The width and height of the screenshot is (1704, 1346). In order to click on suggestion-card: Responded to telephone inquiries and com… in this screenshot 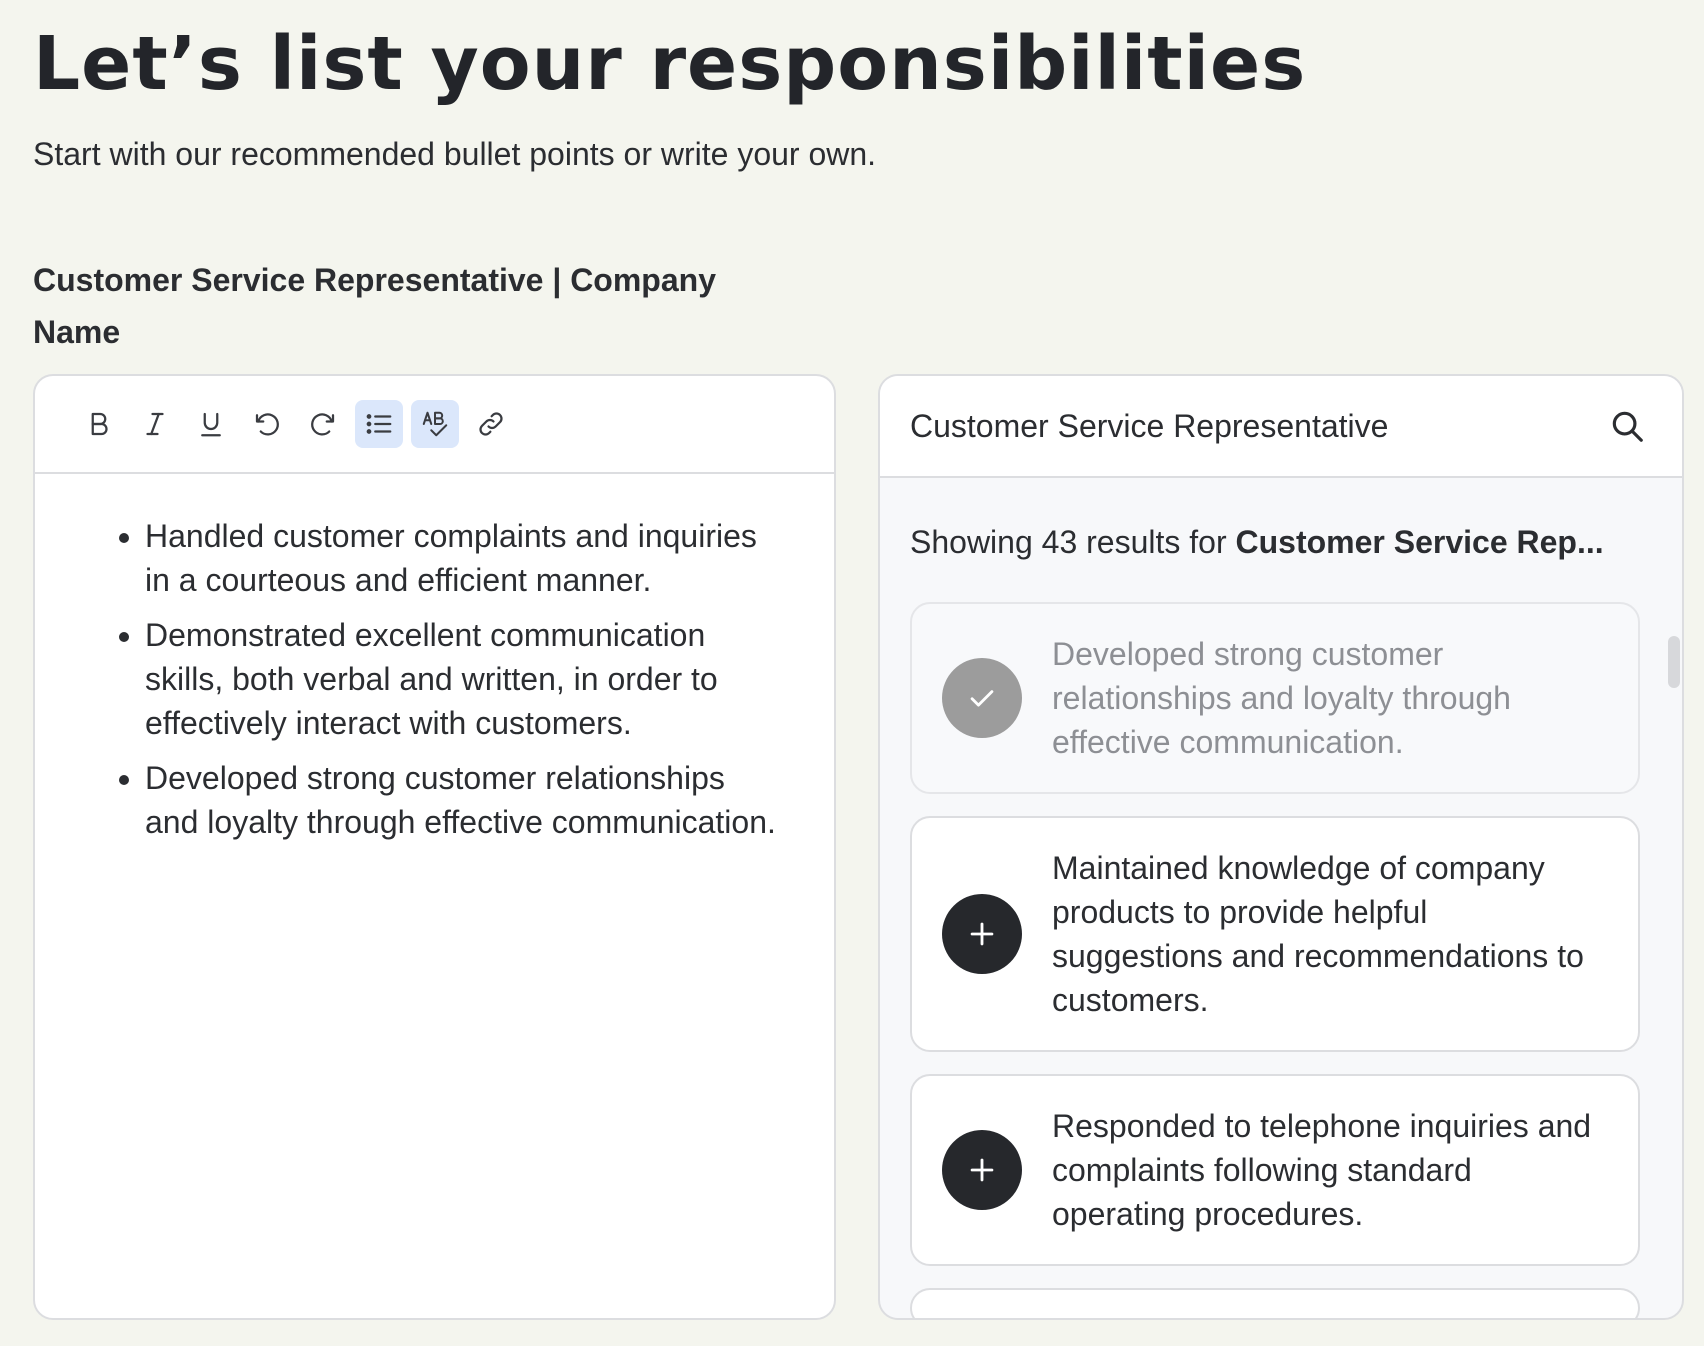, I will do `click(1275, 1170)`.